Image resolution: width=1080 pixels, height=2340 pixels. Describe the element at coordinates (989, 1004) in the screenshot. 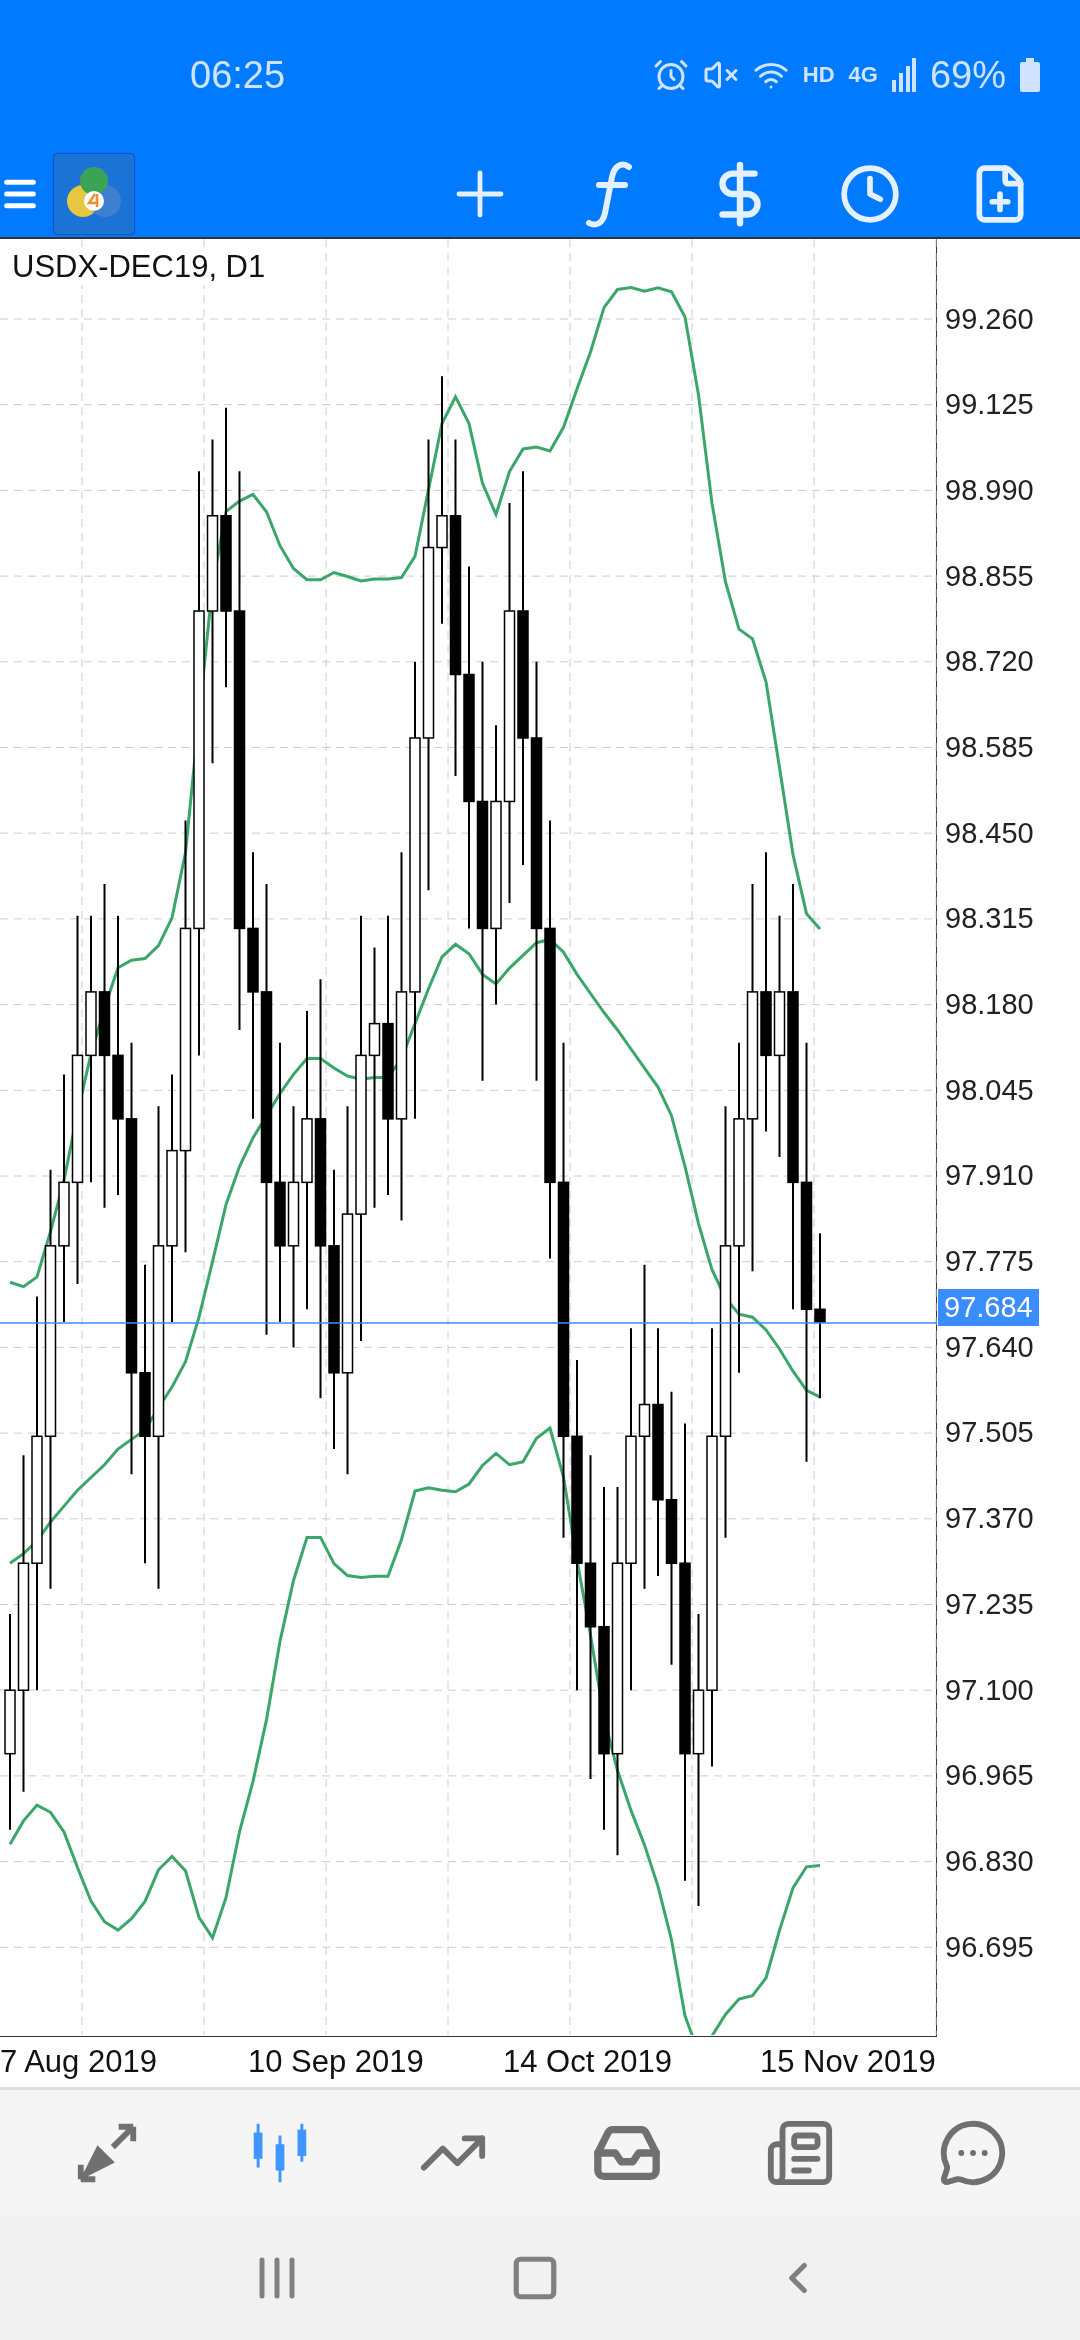

I see `price-label: 98.180` at that location.